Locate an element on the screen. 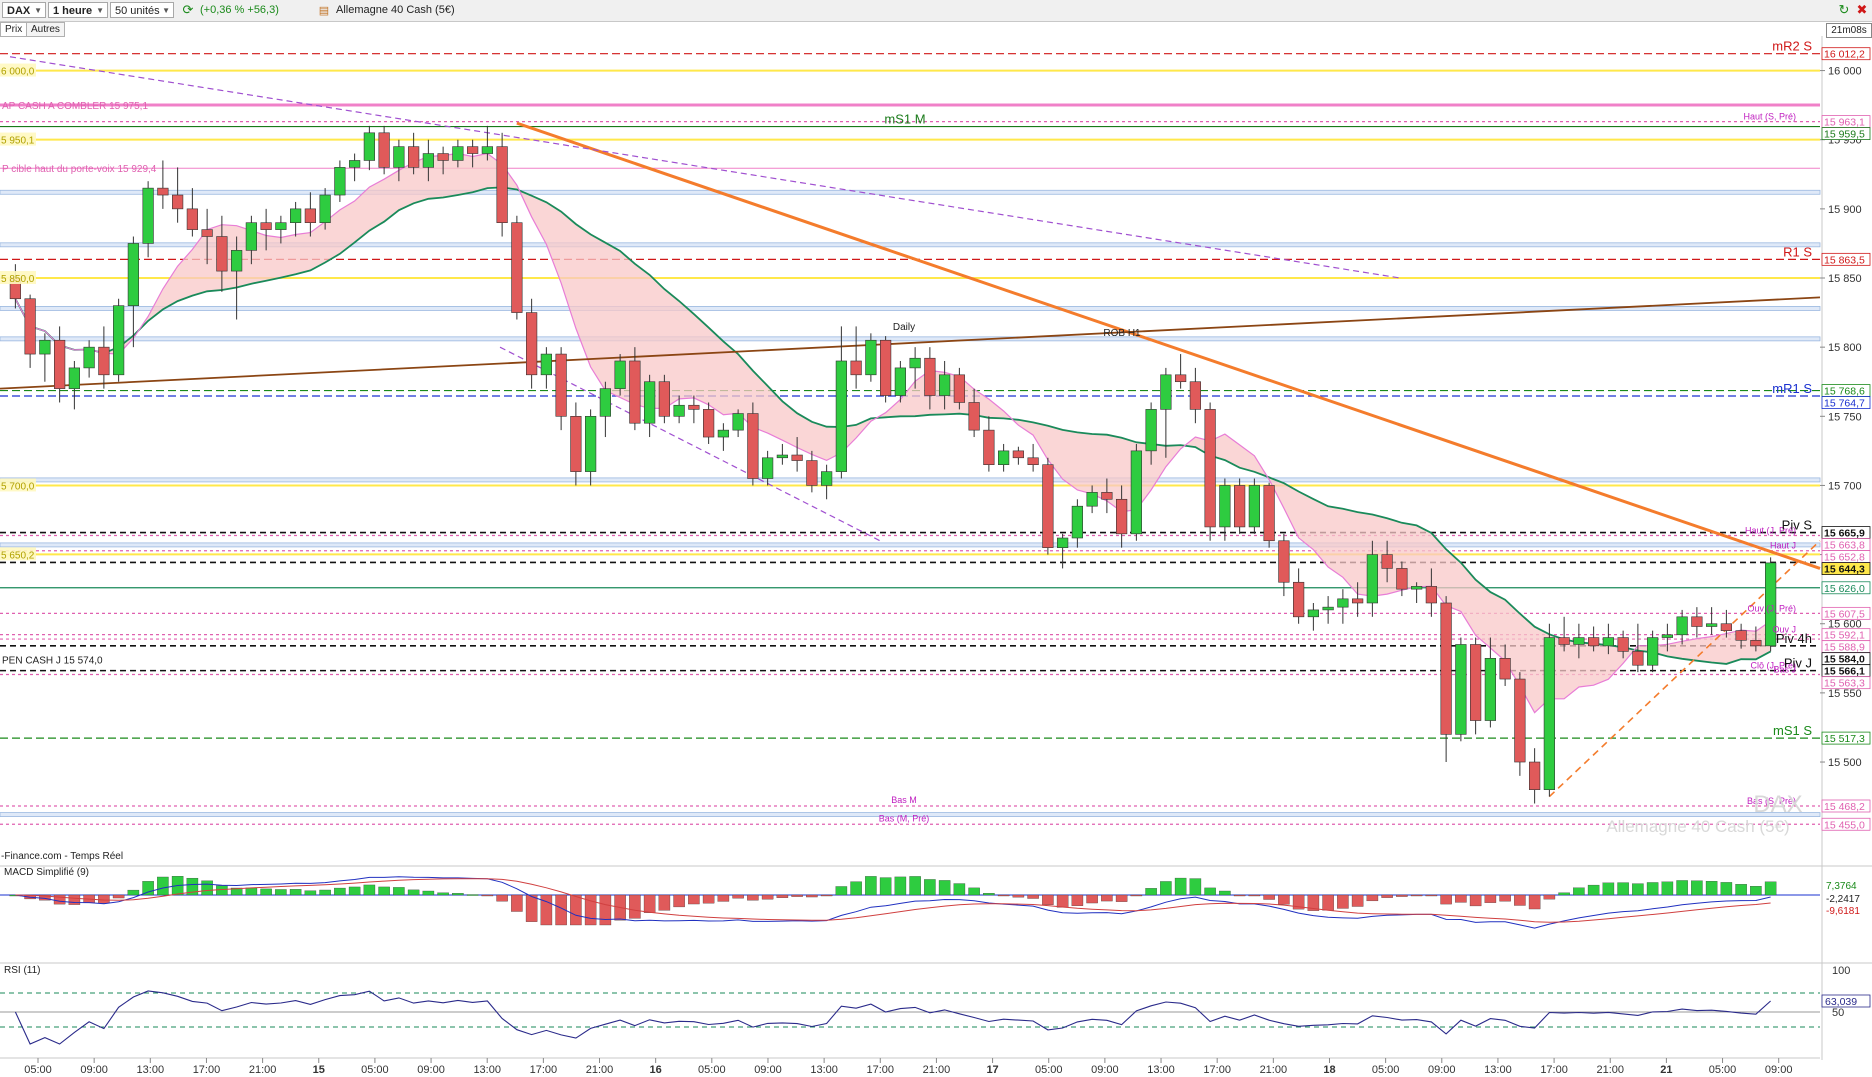 Image resolution: width=1872 pixels, height=1077 pixels. level-value-label: 15 563,3 is located at coordinates (1844, 684).